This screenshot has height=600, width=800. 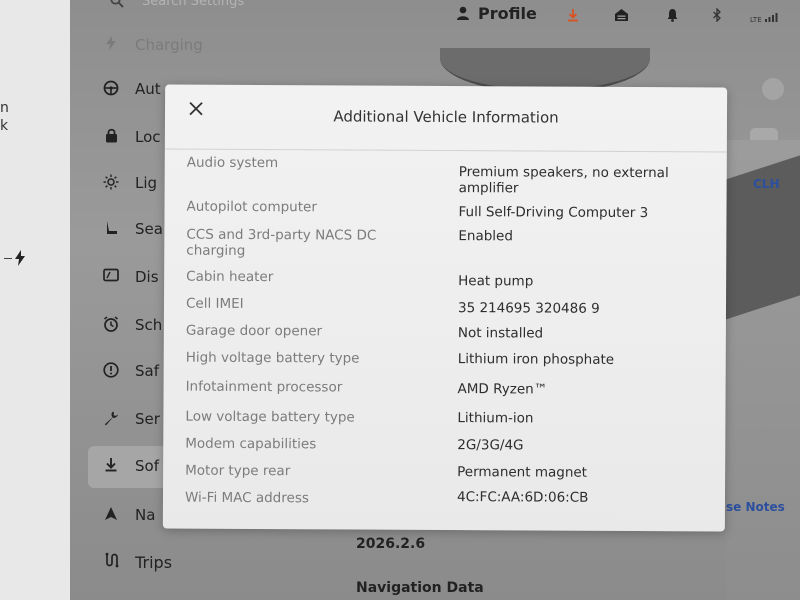 What do you see at coordinates (444, 445) in the screenshot?
I see `info-row: Modem capabilities 2G/3G/4G` at bounding box center [444, 445].